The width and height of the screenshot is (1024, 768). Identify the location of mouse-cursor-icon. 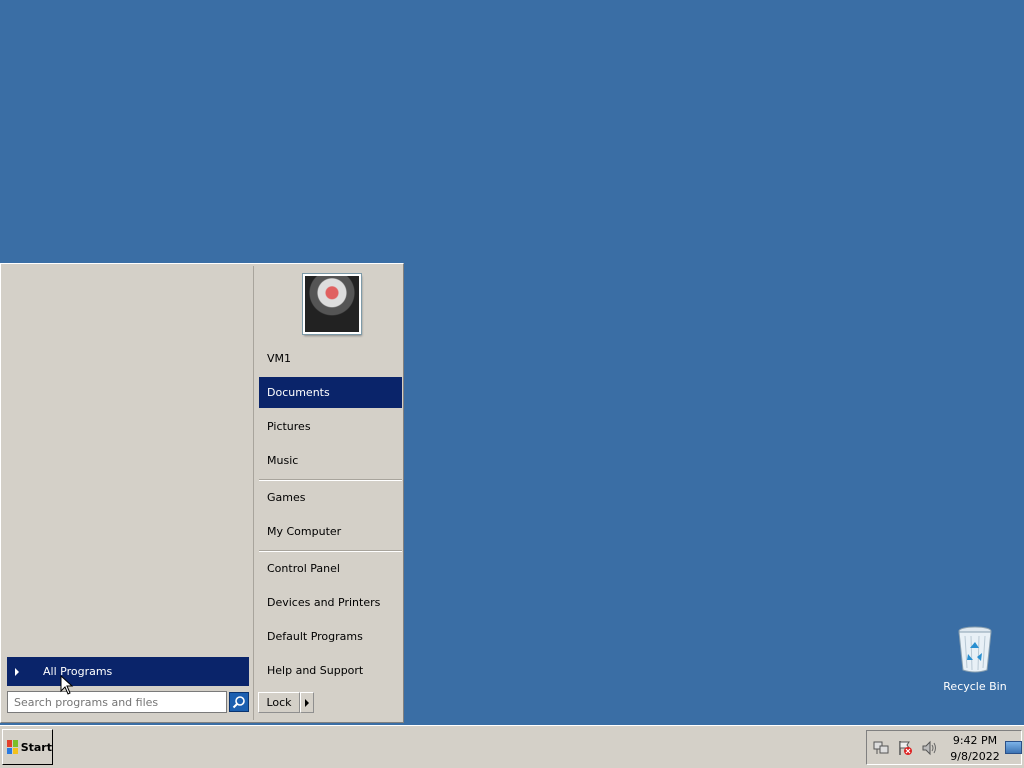
(67, 685).